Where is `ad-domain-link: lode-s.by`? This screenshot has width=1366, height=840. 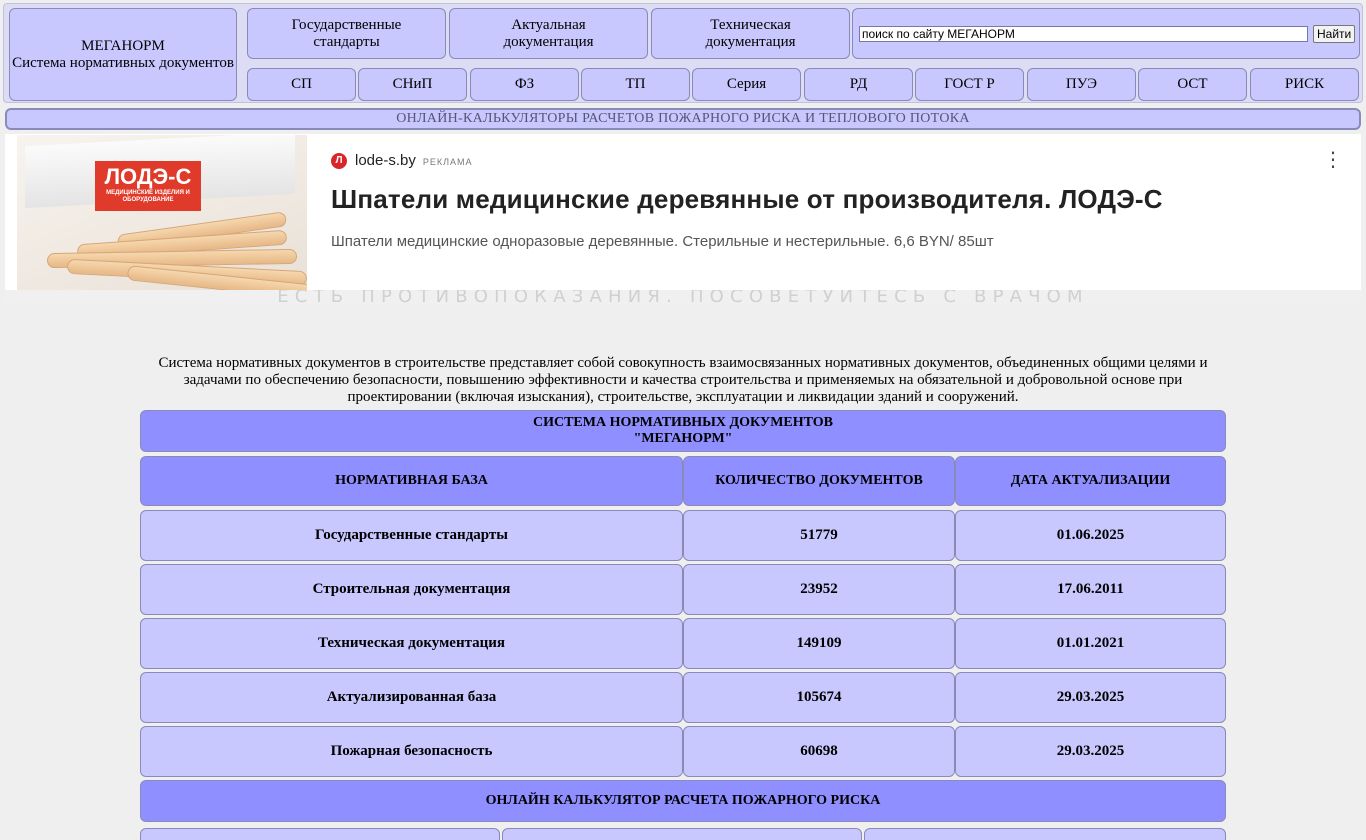
ad-domain-link: lode-s.by is located at coordinates (385, 160).